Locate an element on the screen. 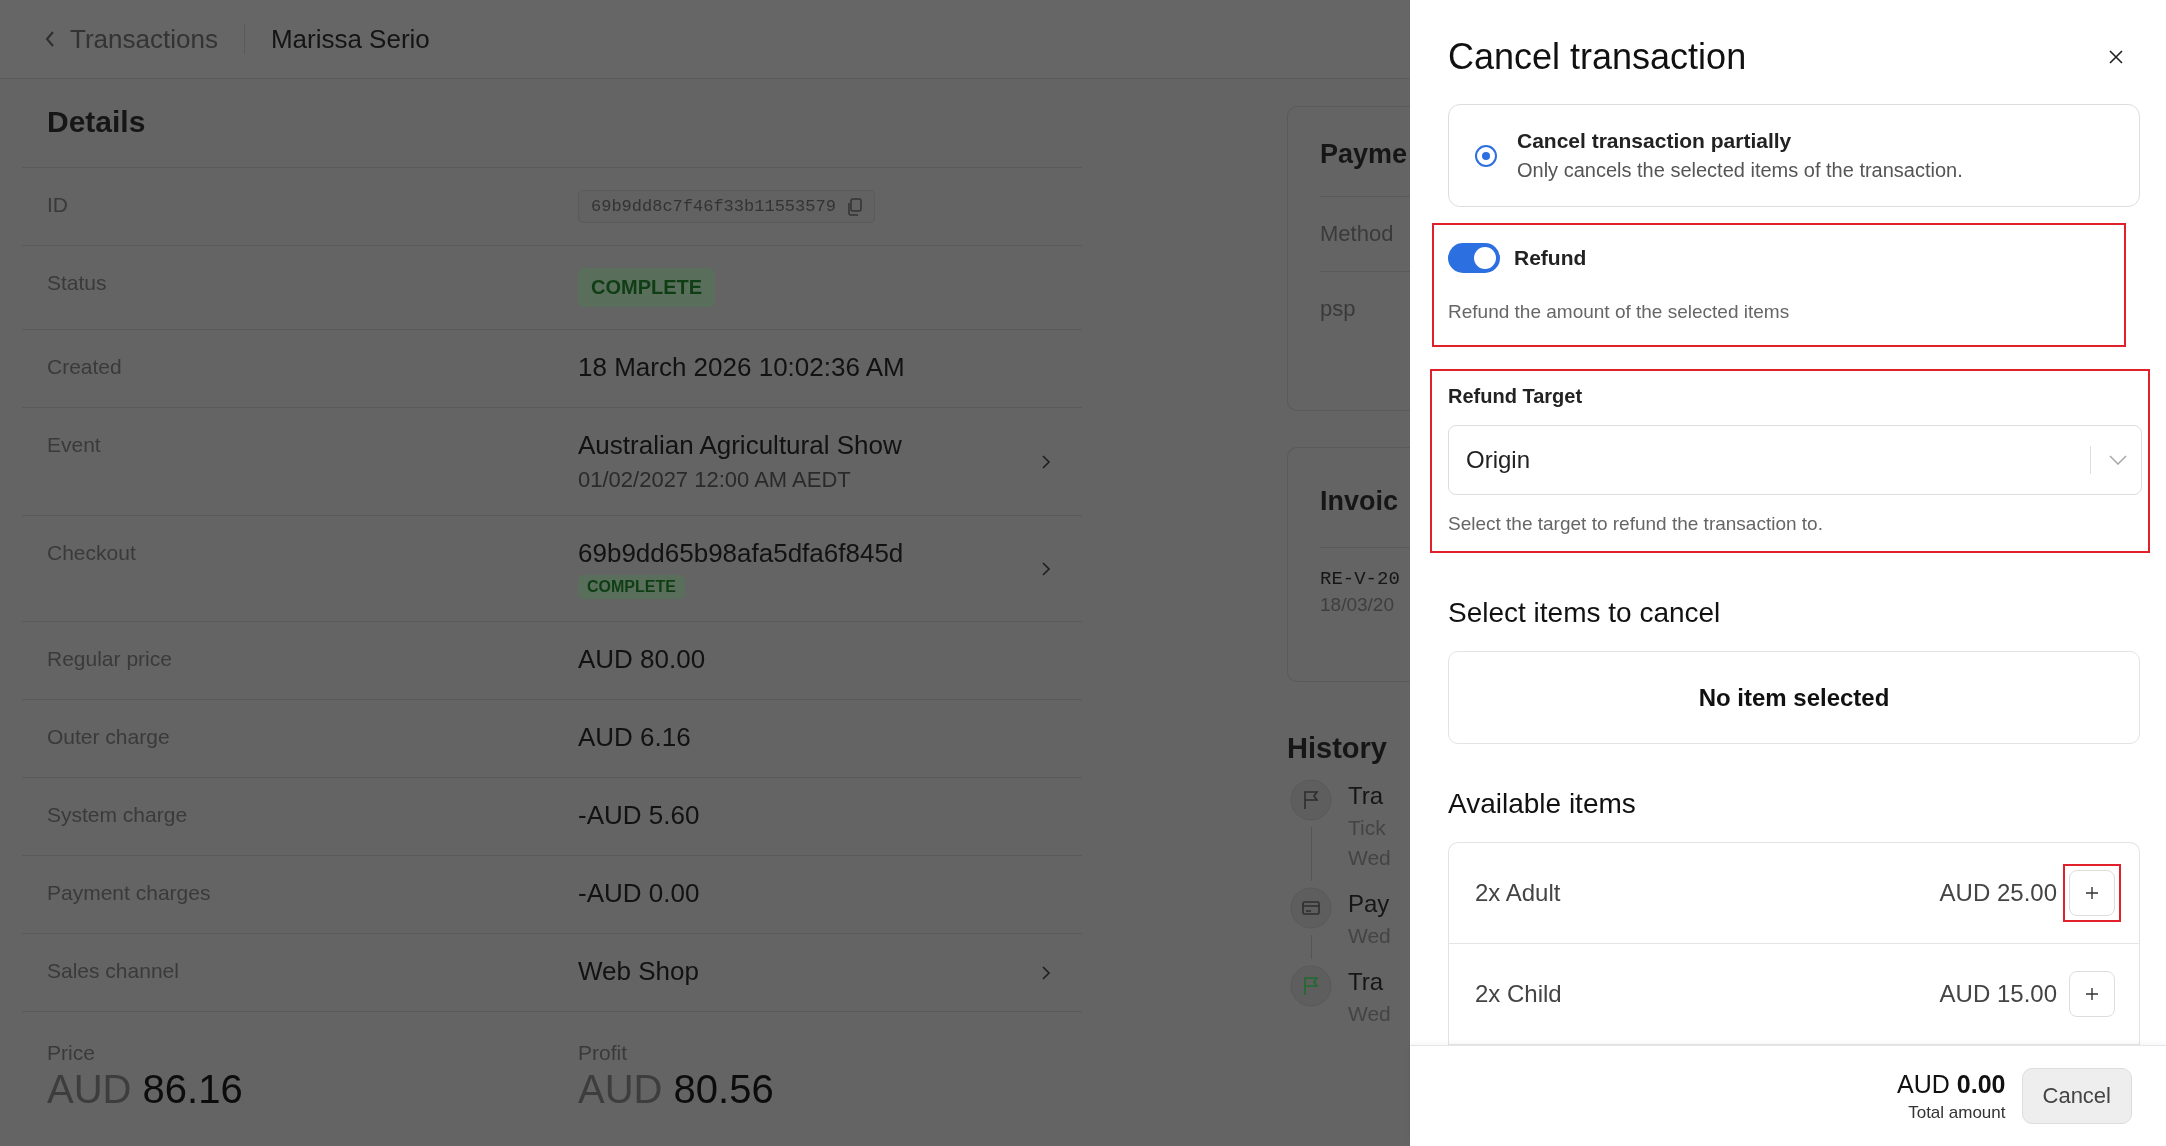  section-title: Available items is located at coordinates (1542, 804).